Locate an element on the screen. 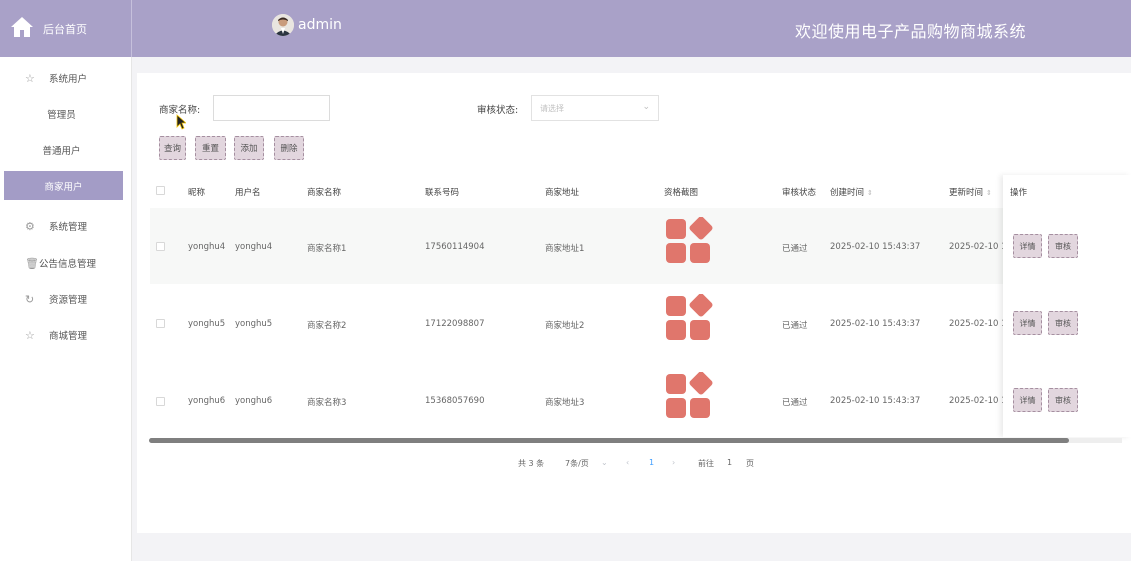 Image resolution: width=1131 pixels, height=561 pixels. mouse-cursor-icon is located at coordinates (181, 122).